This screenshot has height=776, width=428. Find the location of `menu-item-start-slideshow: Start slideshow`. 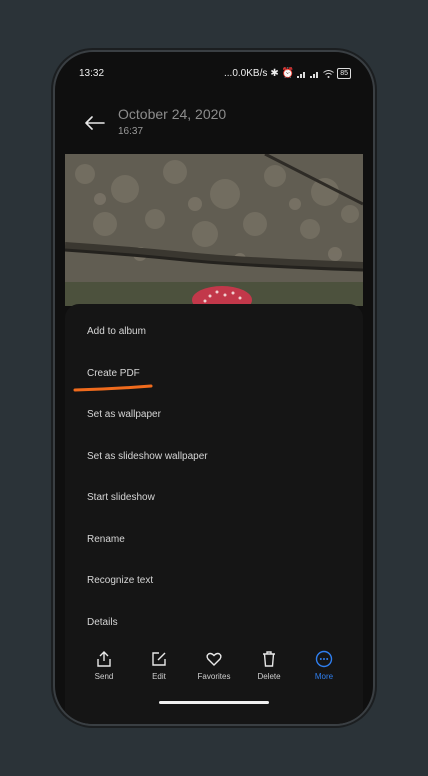

menu-item-start-slideshow: Start slideshow is located at coordinates (121, 497).